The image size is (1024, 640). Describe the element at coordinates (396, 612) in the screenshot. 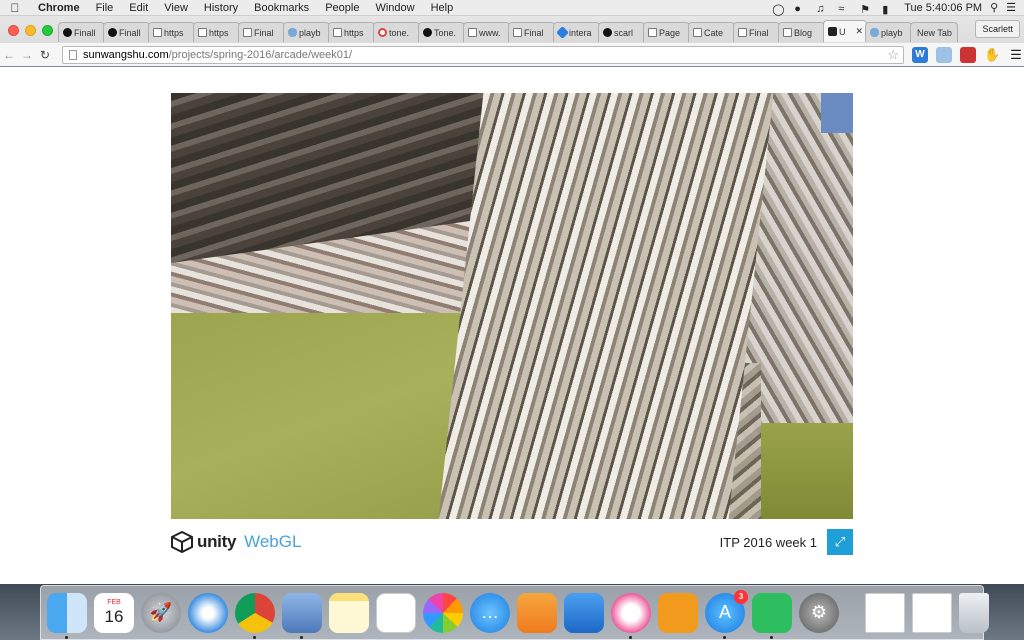

I see `reminders-icon` at that location.